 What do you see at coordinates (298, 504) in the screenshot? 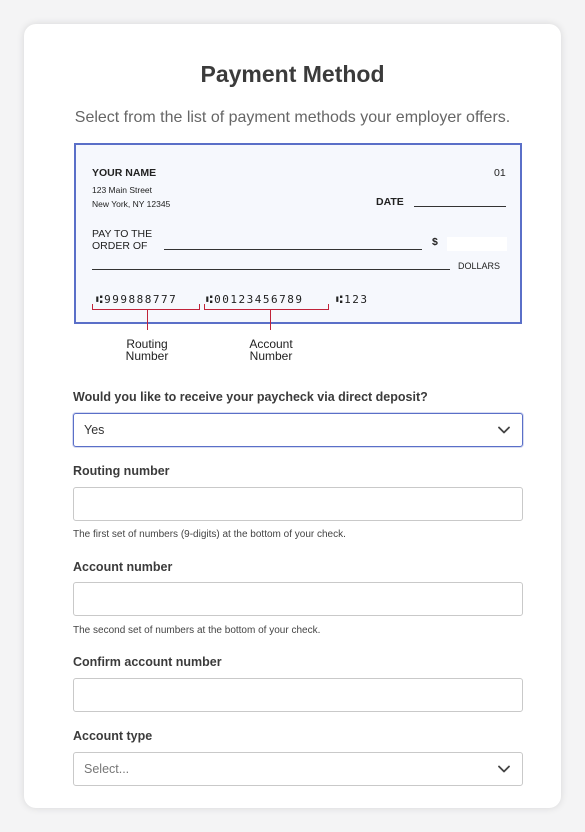
I see `routing-number-input` at bounding box center [298, 504].